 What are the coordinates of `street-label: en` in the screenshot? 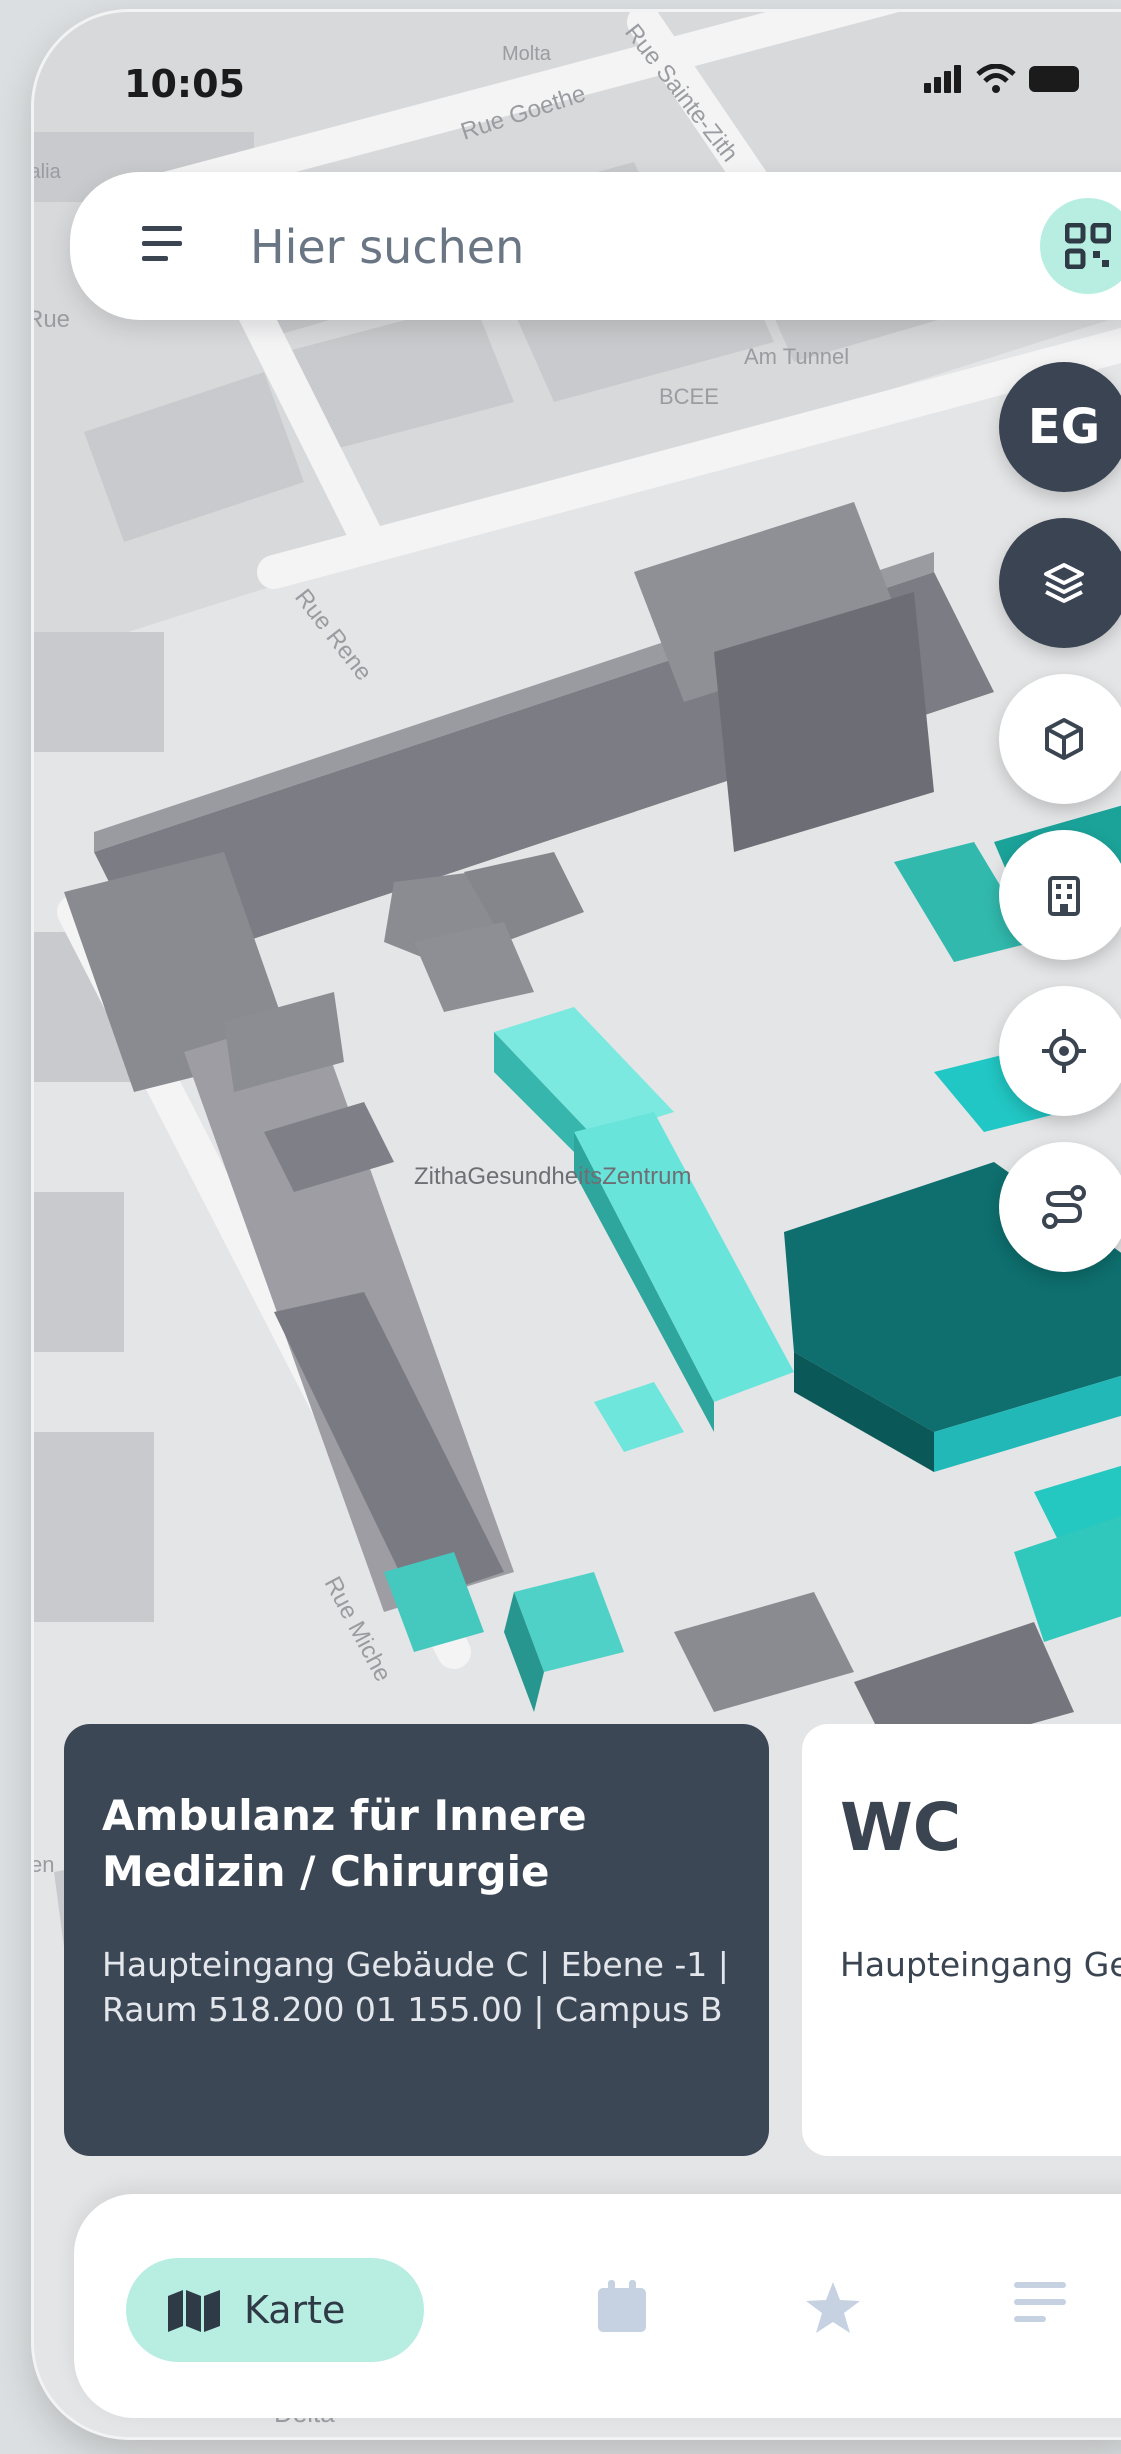 It's located at (44, 1864).